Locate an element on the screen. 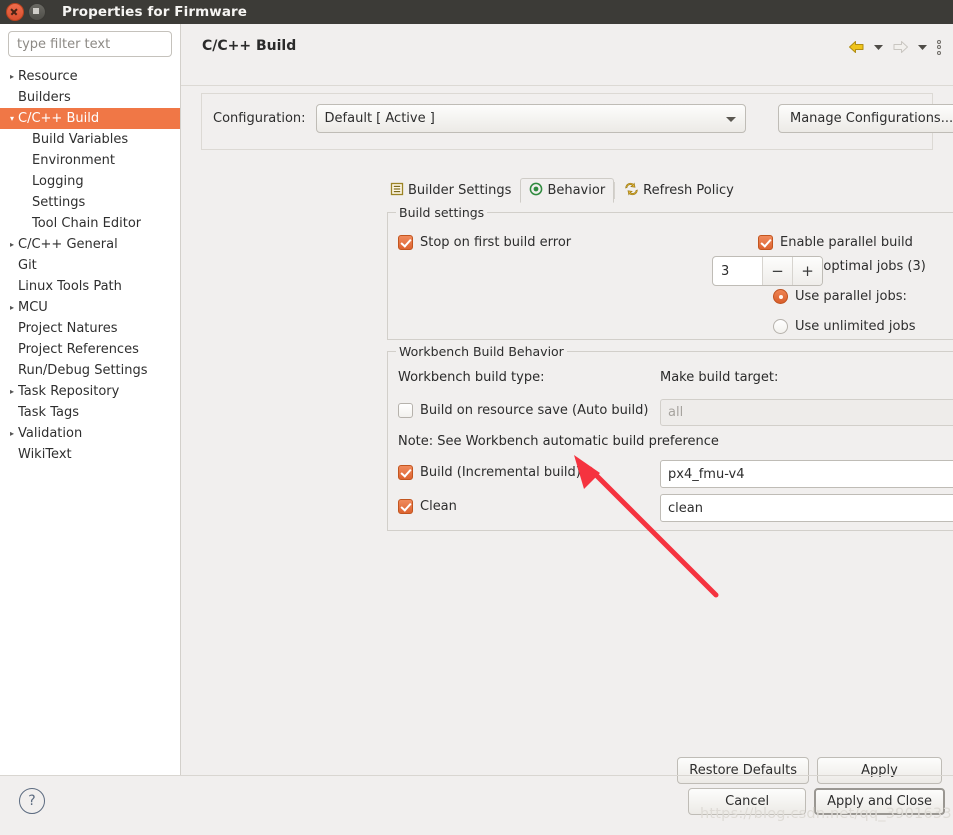 The image size is (953, 835). build-incremental-label: Build (Incremental build) is located at coordinates (500, 472).